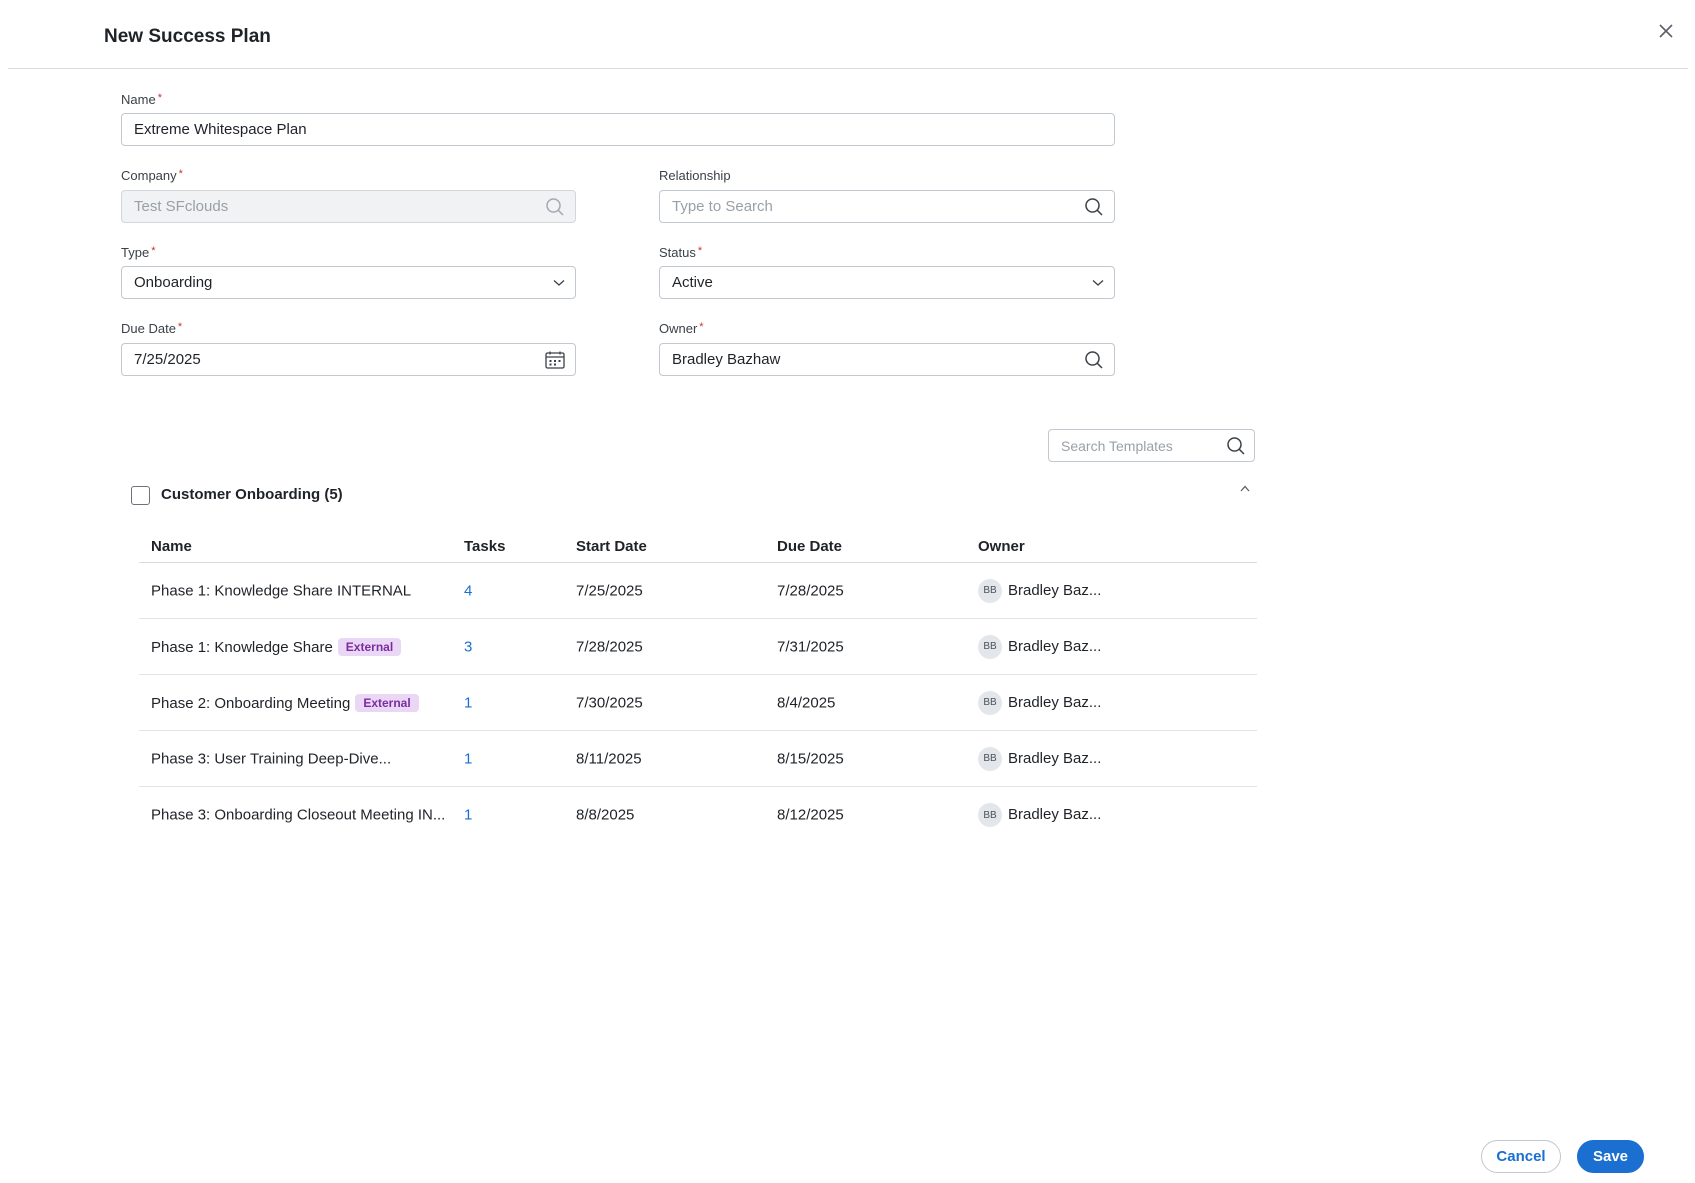 The width and height of the screenshot is (1695, 1183). Describe the element at coordinates (810, 815) in the screenshot. I see `row-due-date: 8/12/2025` at that location.